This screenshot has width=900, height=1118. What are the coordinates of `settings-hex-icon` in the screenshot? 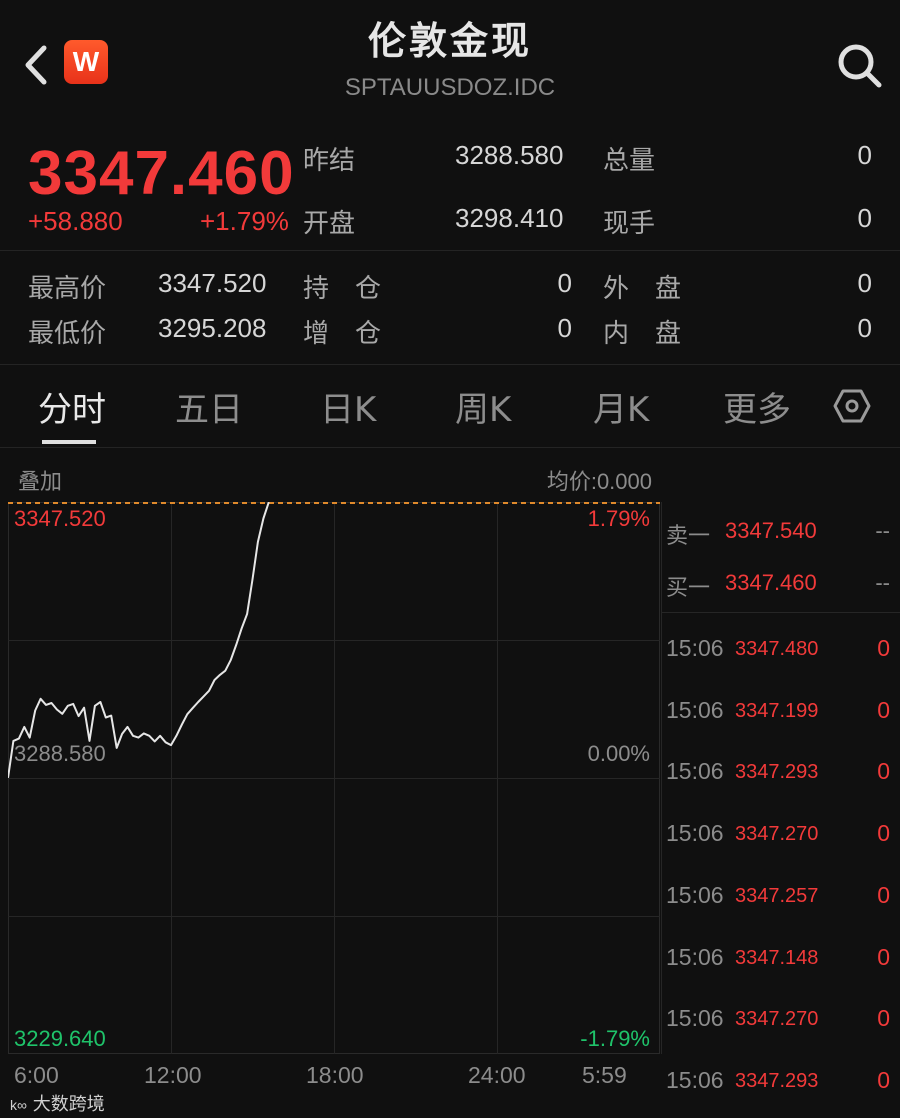 It's located at (852, 406).